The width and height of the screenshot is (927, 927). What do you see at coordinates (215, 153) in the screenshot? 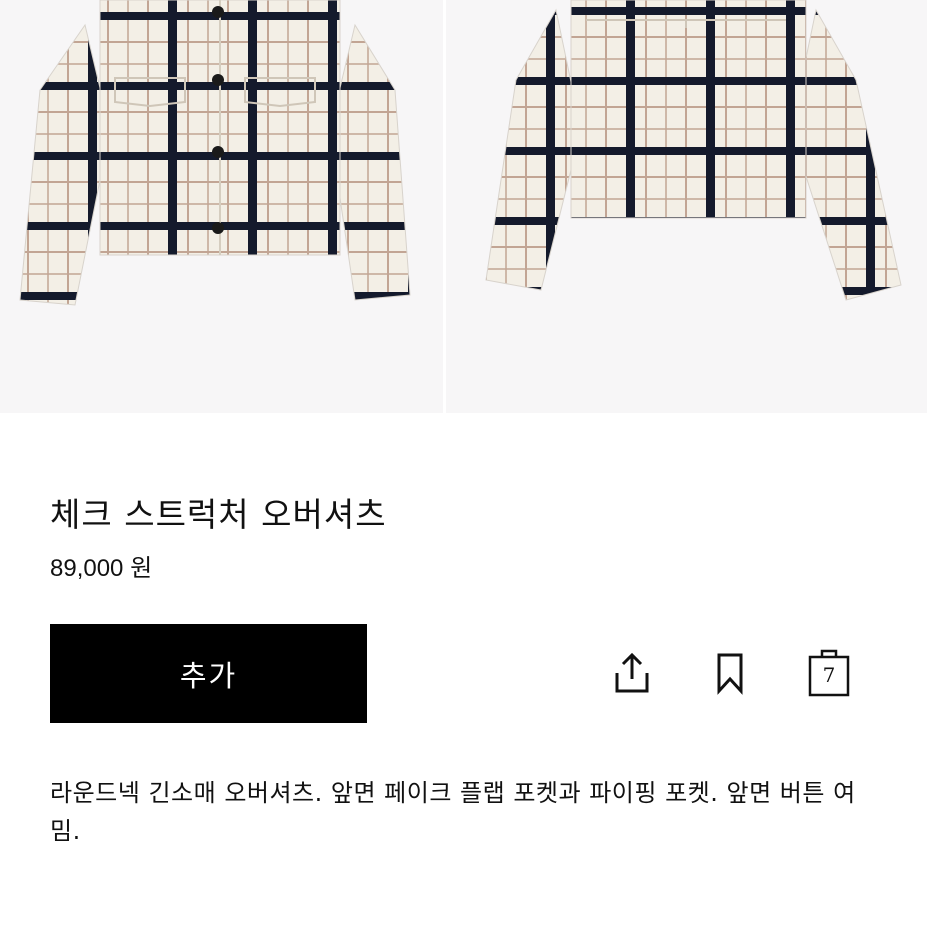
I see `jacket-front-image` at bounding box center [215, 153].